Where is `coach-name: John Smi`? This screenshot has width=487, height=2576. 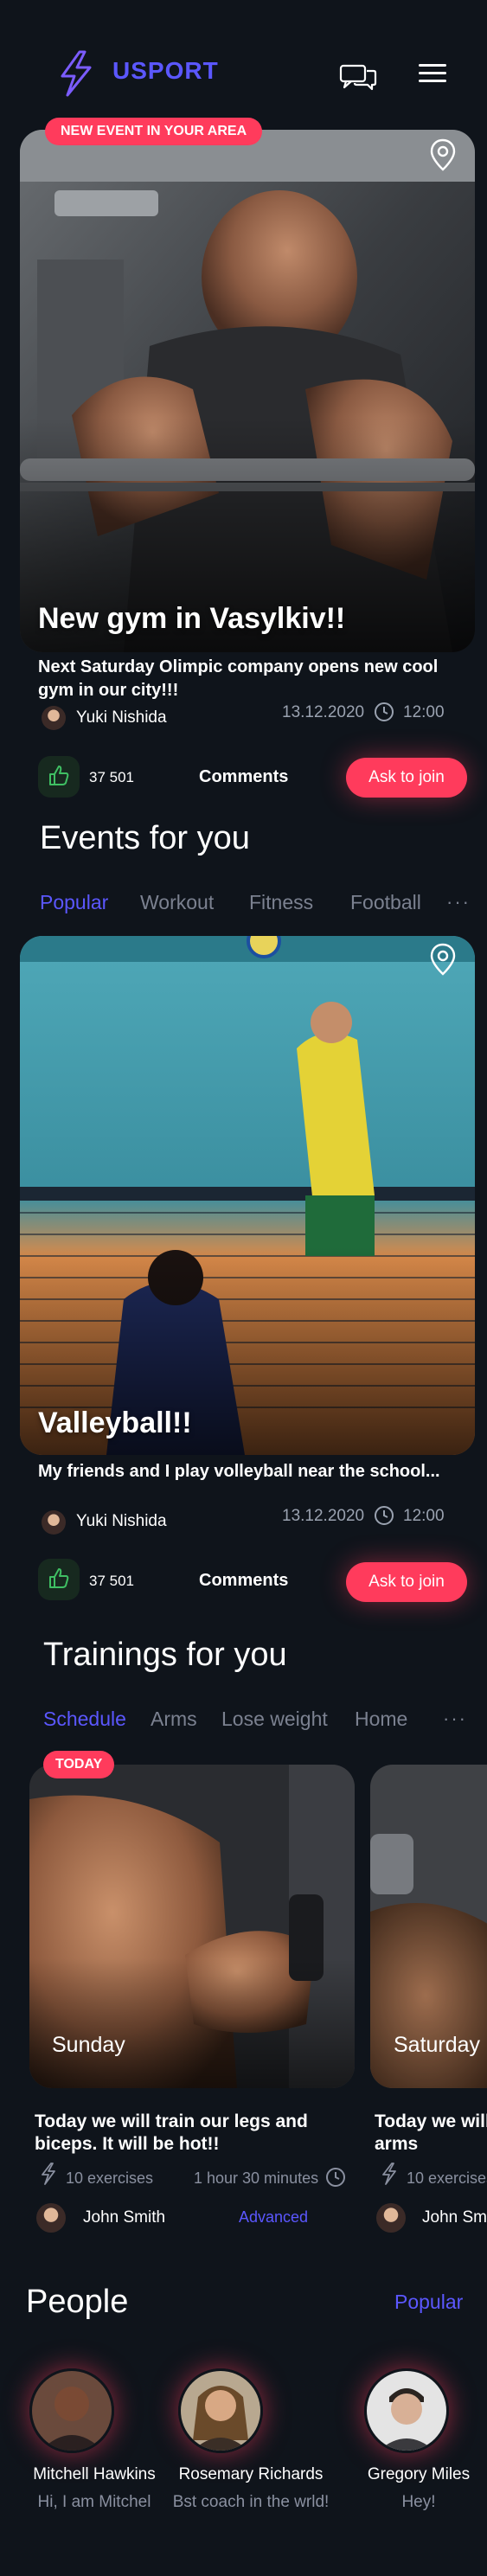
coach-name: John Smi is located at coordinates (455, 2217).